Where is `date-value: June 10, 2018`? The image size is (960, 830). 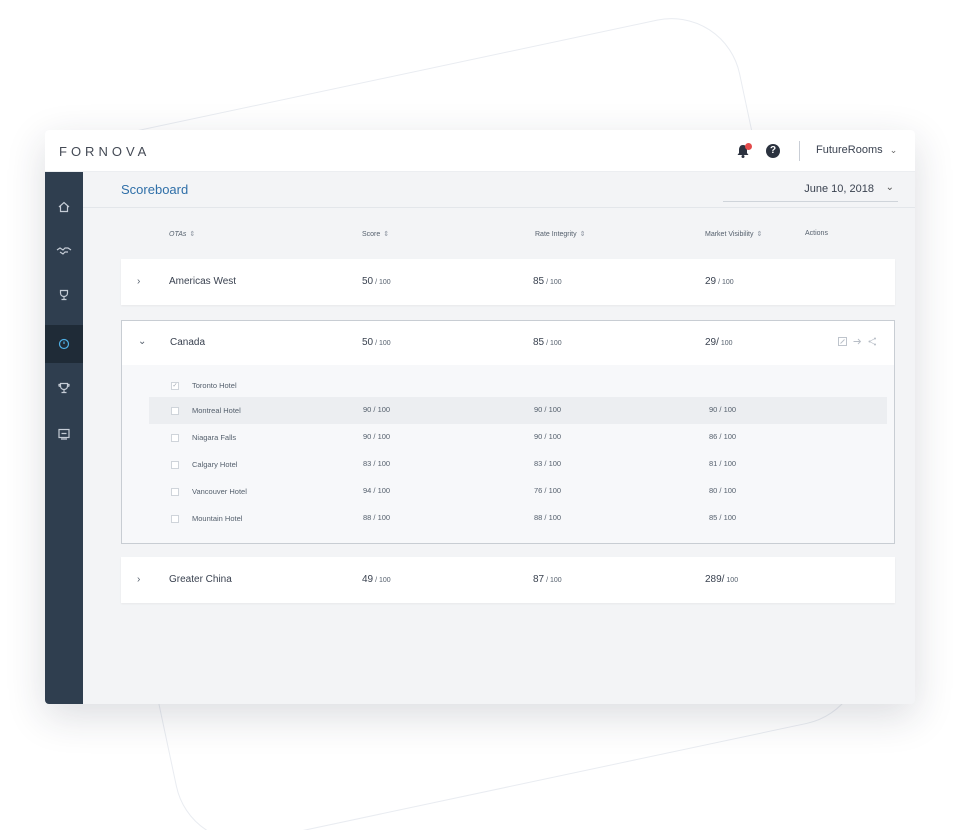 date-value: June 10, 2018 is located at coordinates (839, 189).